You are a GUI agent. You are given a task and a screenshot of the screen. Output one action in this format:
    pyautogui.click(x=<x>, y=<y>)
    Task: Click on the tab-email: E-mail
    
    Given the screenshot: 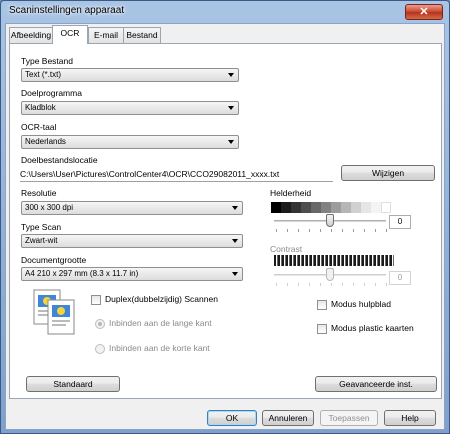 What is the action you would take?
    pyautogui.click(x=106, y=35)
    